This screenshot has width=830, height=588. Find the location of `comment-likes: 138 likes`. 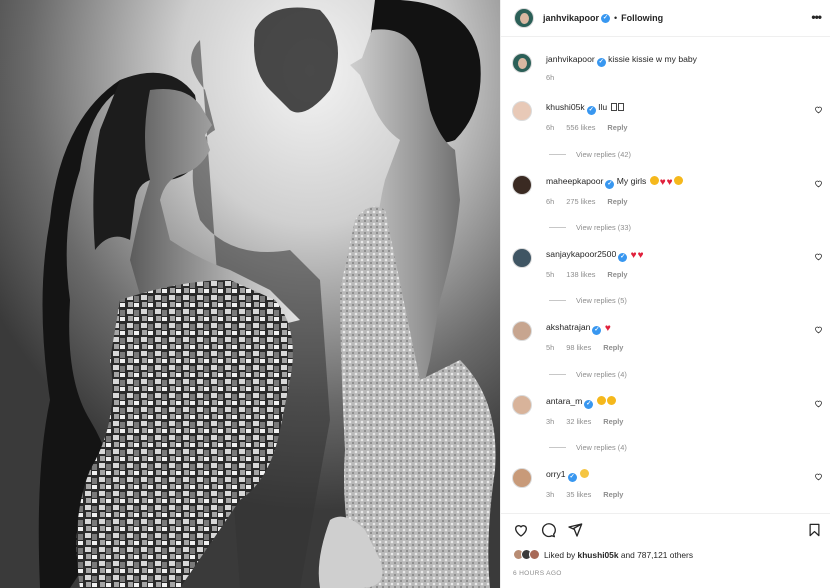

comment-likes: 138 likes is located at coordinates (580, 274).